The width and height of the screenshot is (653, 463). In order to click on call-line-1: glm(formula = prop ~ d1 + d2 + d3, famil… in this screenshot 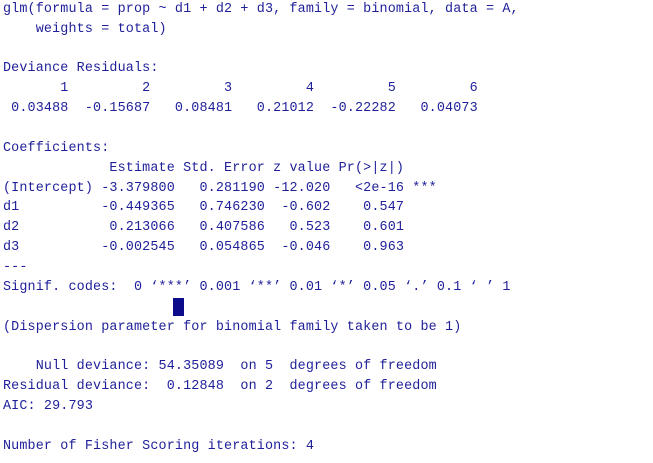, I will do `click(261, 9)`.